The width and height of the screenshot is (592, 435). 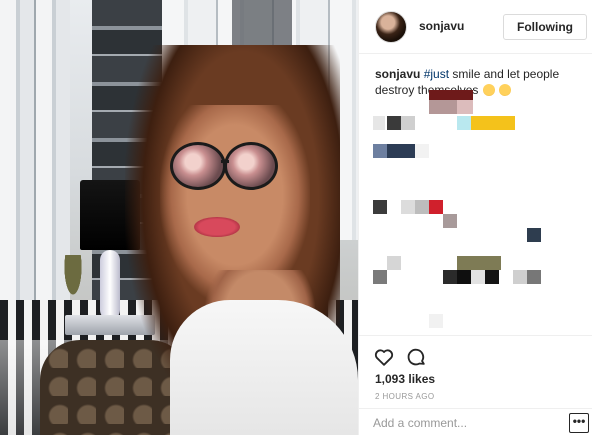 What do you see at coordinates (217, 227) in the screenshot?
I see `lips` at bounding box center [217, 227].